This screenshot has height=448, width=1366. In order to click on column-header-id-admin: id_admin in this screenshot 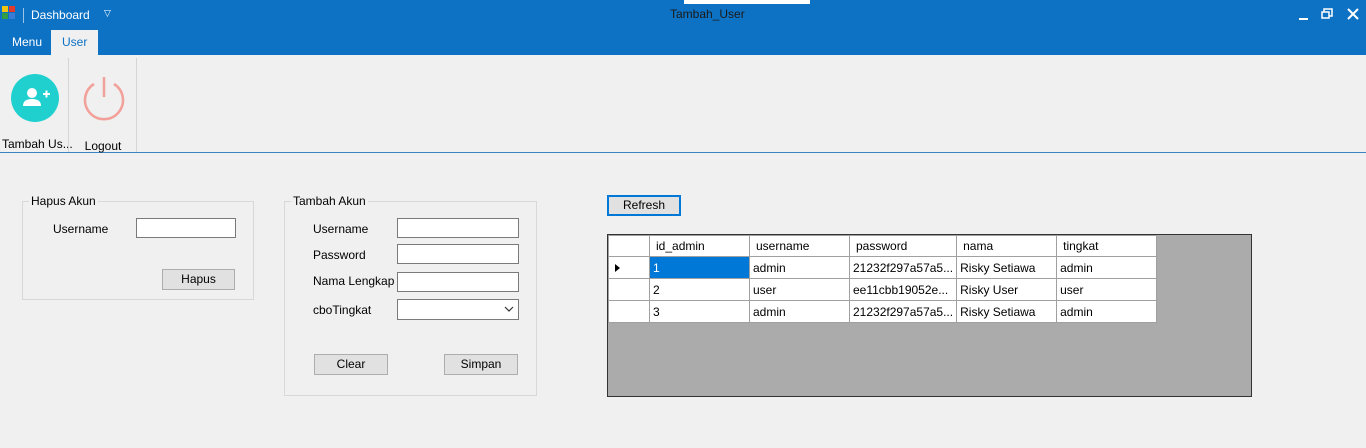, I will do `click(699, 246)`.